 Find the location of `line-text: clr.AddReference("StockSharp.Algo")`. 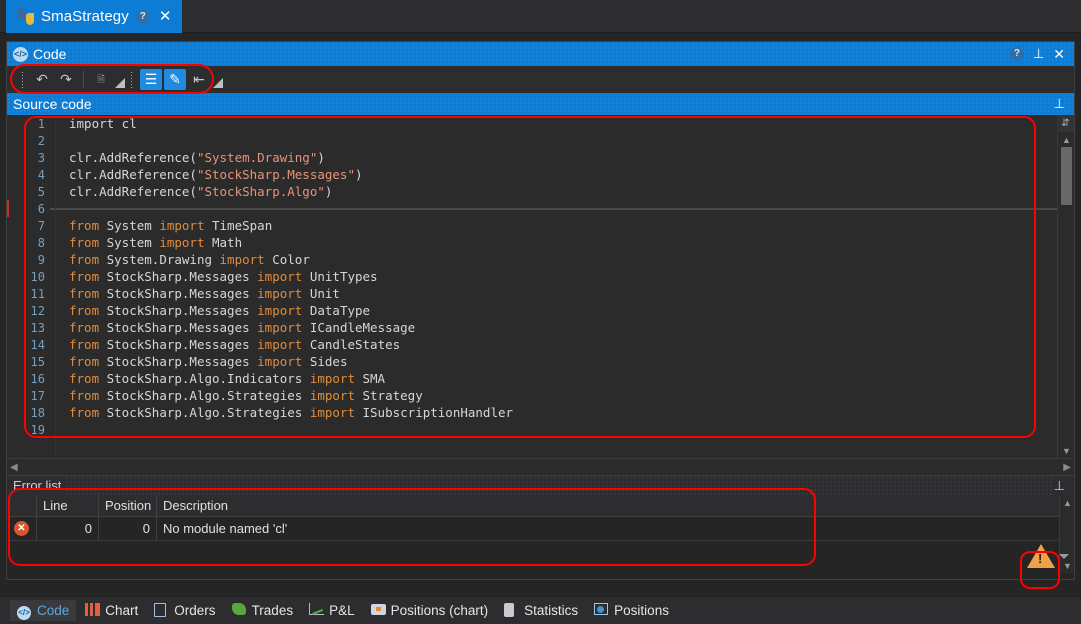

line-text: clr.AddReference("StockSharp.Algo") is located at coordinates (554, 191).